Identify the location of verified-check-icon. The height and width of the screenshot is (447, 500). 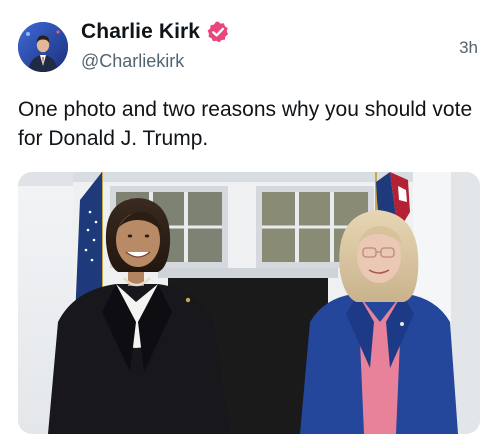
(218, 32).